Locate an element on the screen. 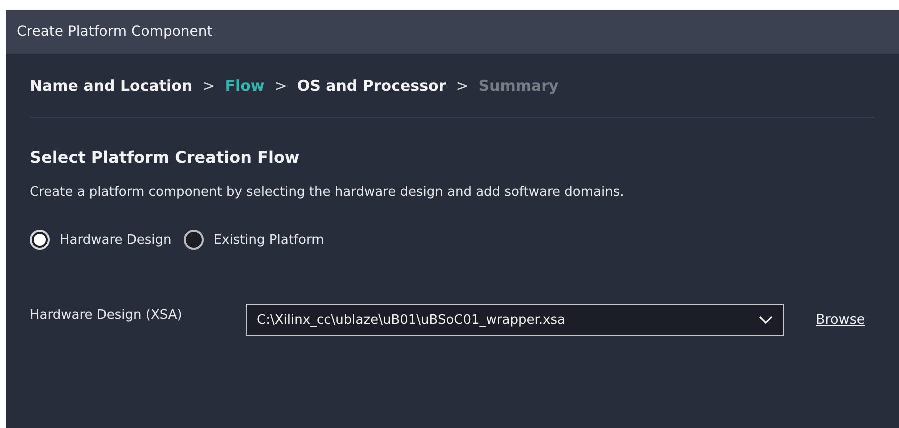 The image size is (899, 428). xsa-dropdown: C:\Xilinx_cc\ublaze\uB01\uBSoC01_wrapper.xsa is located at coordinates (515, 320).